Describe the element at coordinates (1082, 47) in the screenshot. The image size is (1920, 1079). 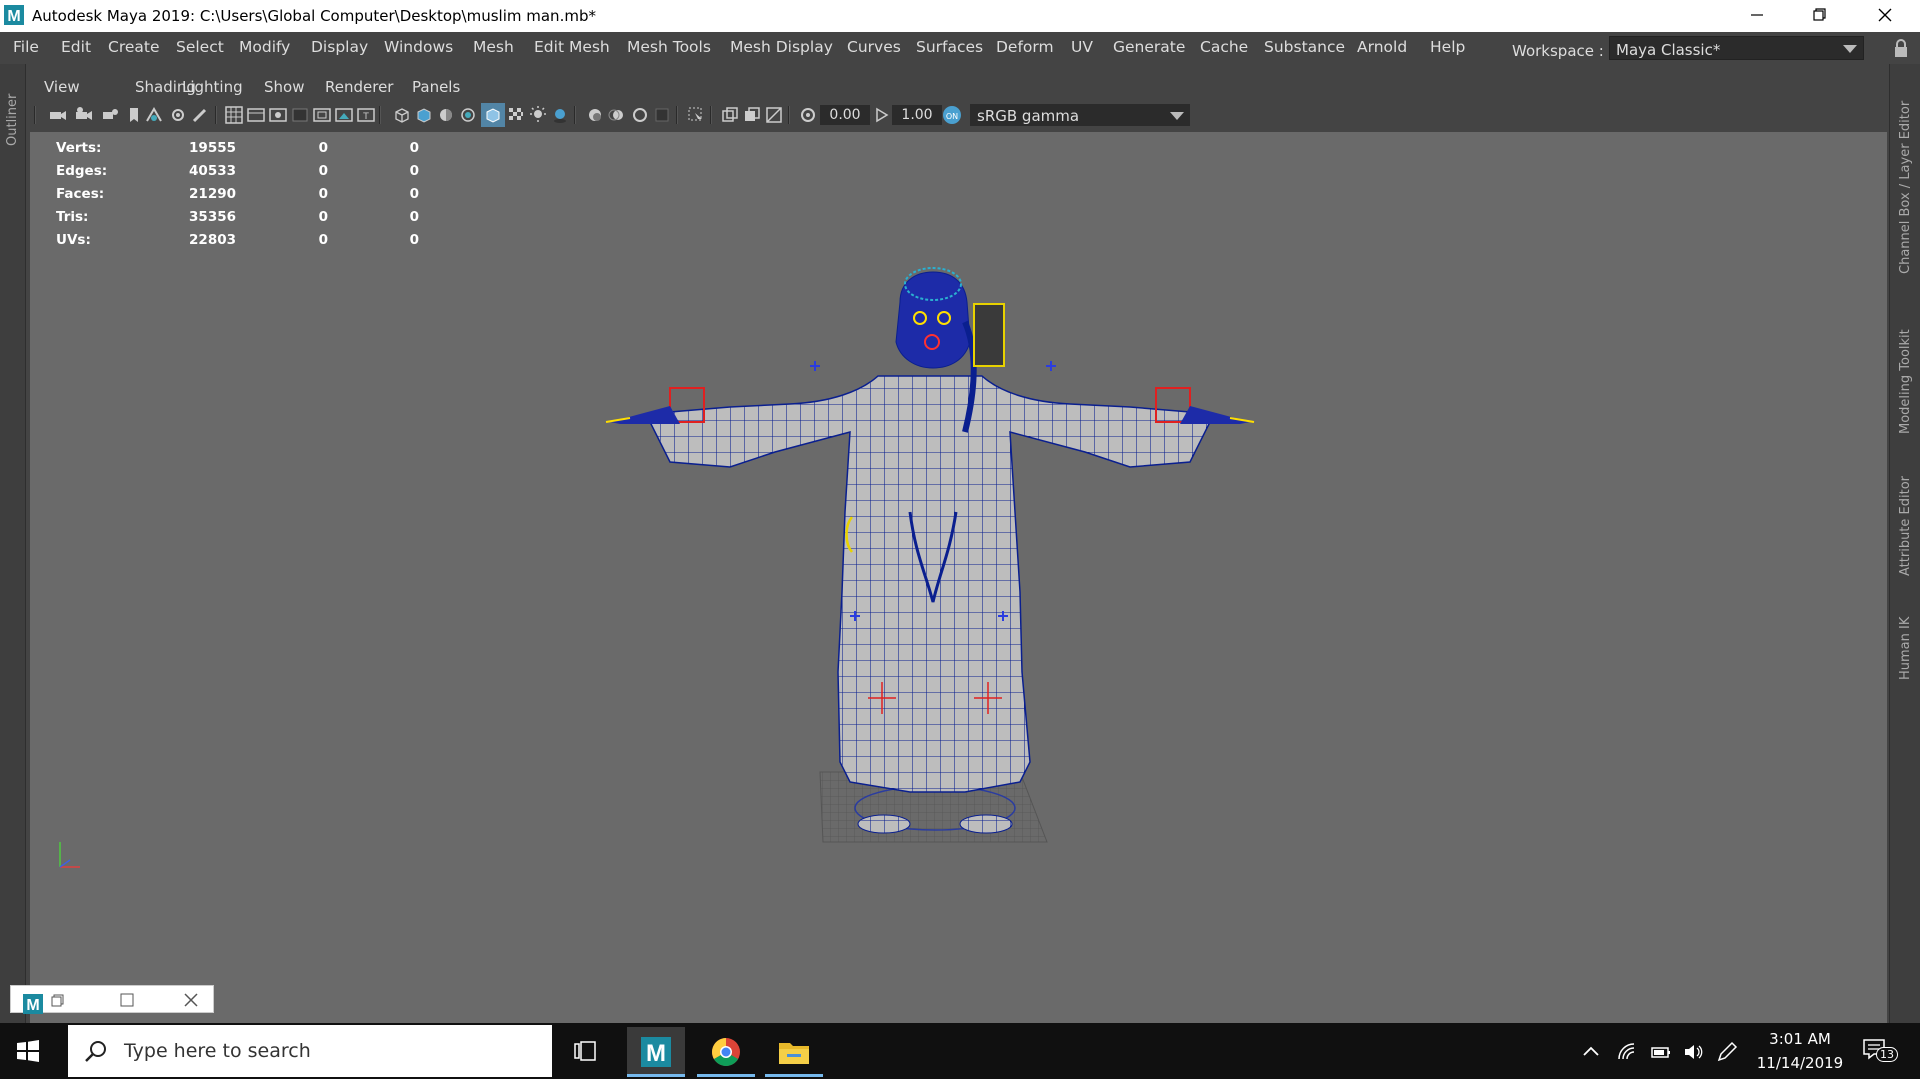
I see `menu-uv: UV` at that location.